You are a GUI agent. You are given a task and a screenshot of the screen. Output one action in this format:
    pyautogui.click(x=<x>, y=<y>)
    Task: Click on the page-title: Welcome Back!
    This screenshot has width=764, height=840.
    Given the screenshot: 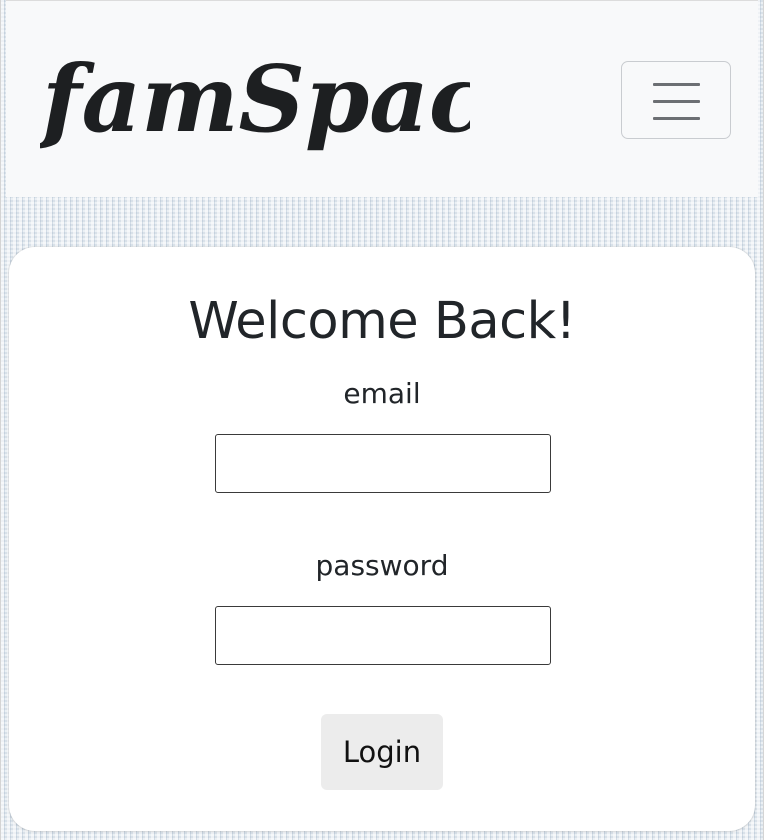 What is the action you would take?
    pyautogui.click(x=382, y=321)
    